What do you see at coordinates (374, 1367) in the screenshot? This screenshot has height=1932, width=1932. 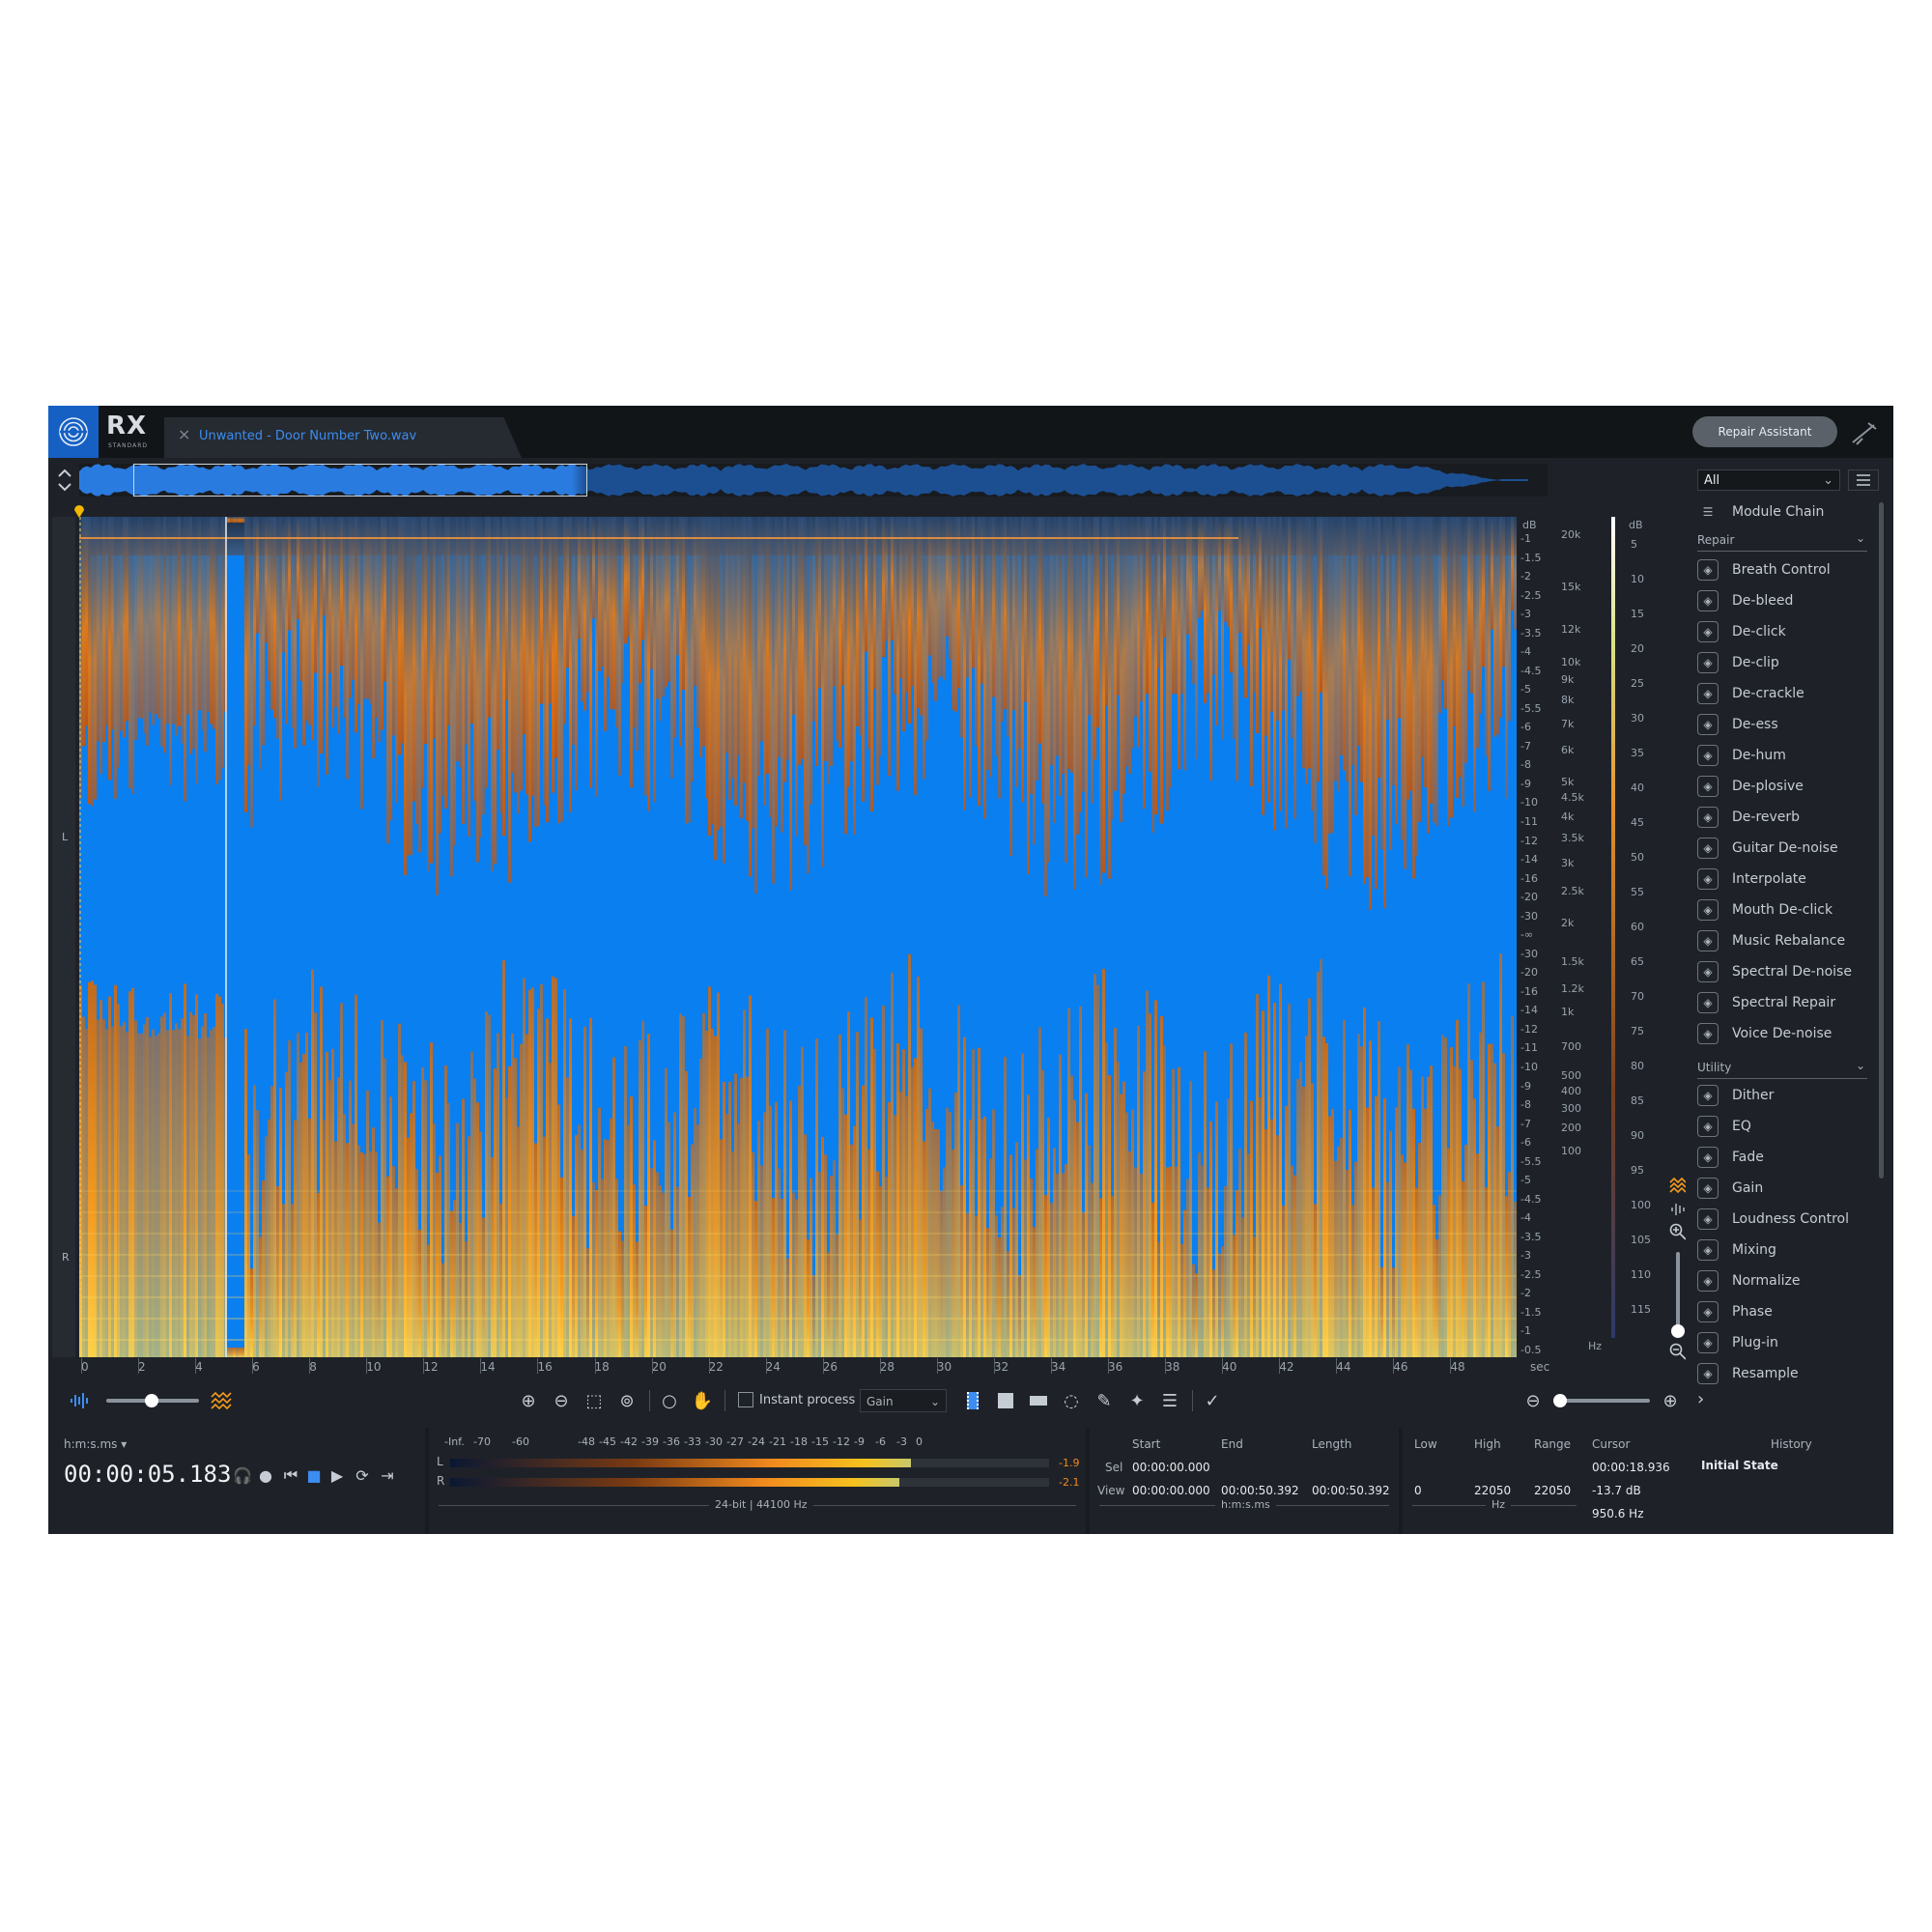 I see `time-tick-label: 10` at bounding box center [374, 1367].